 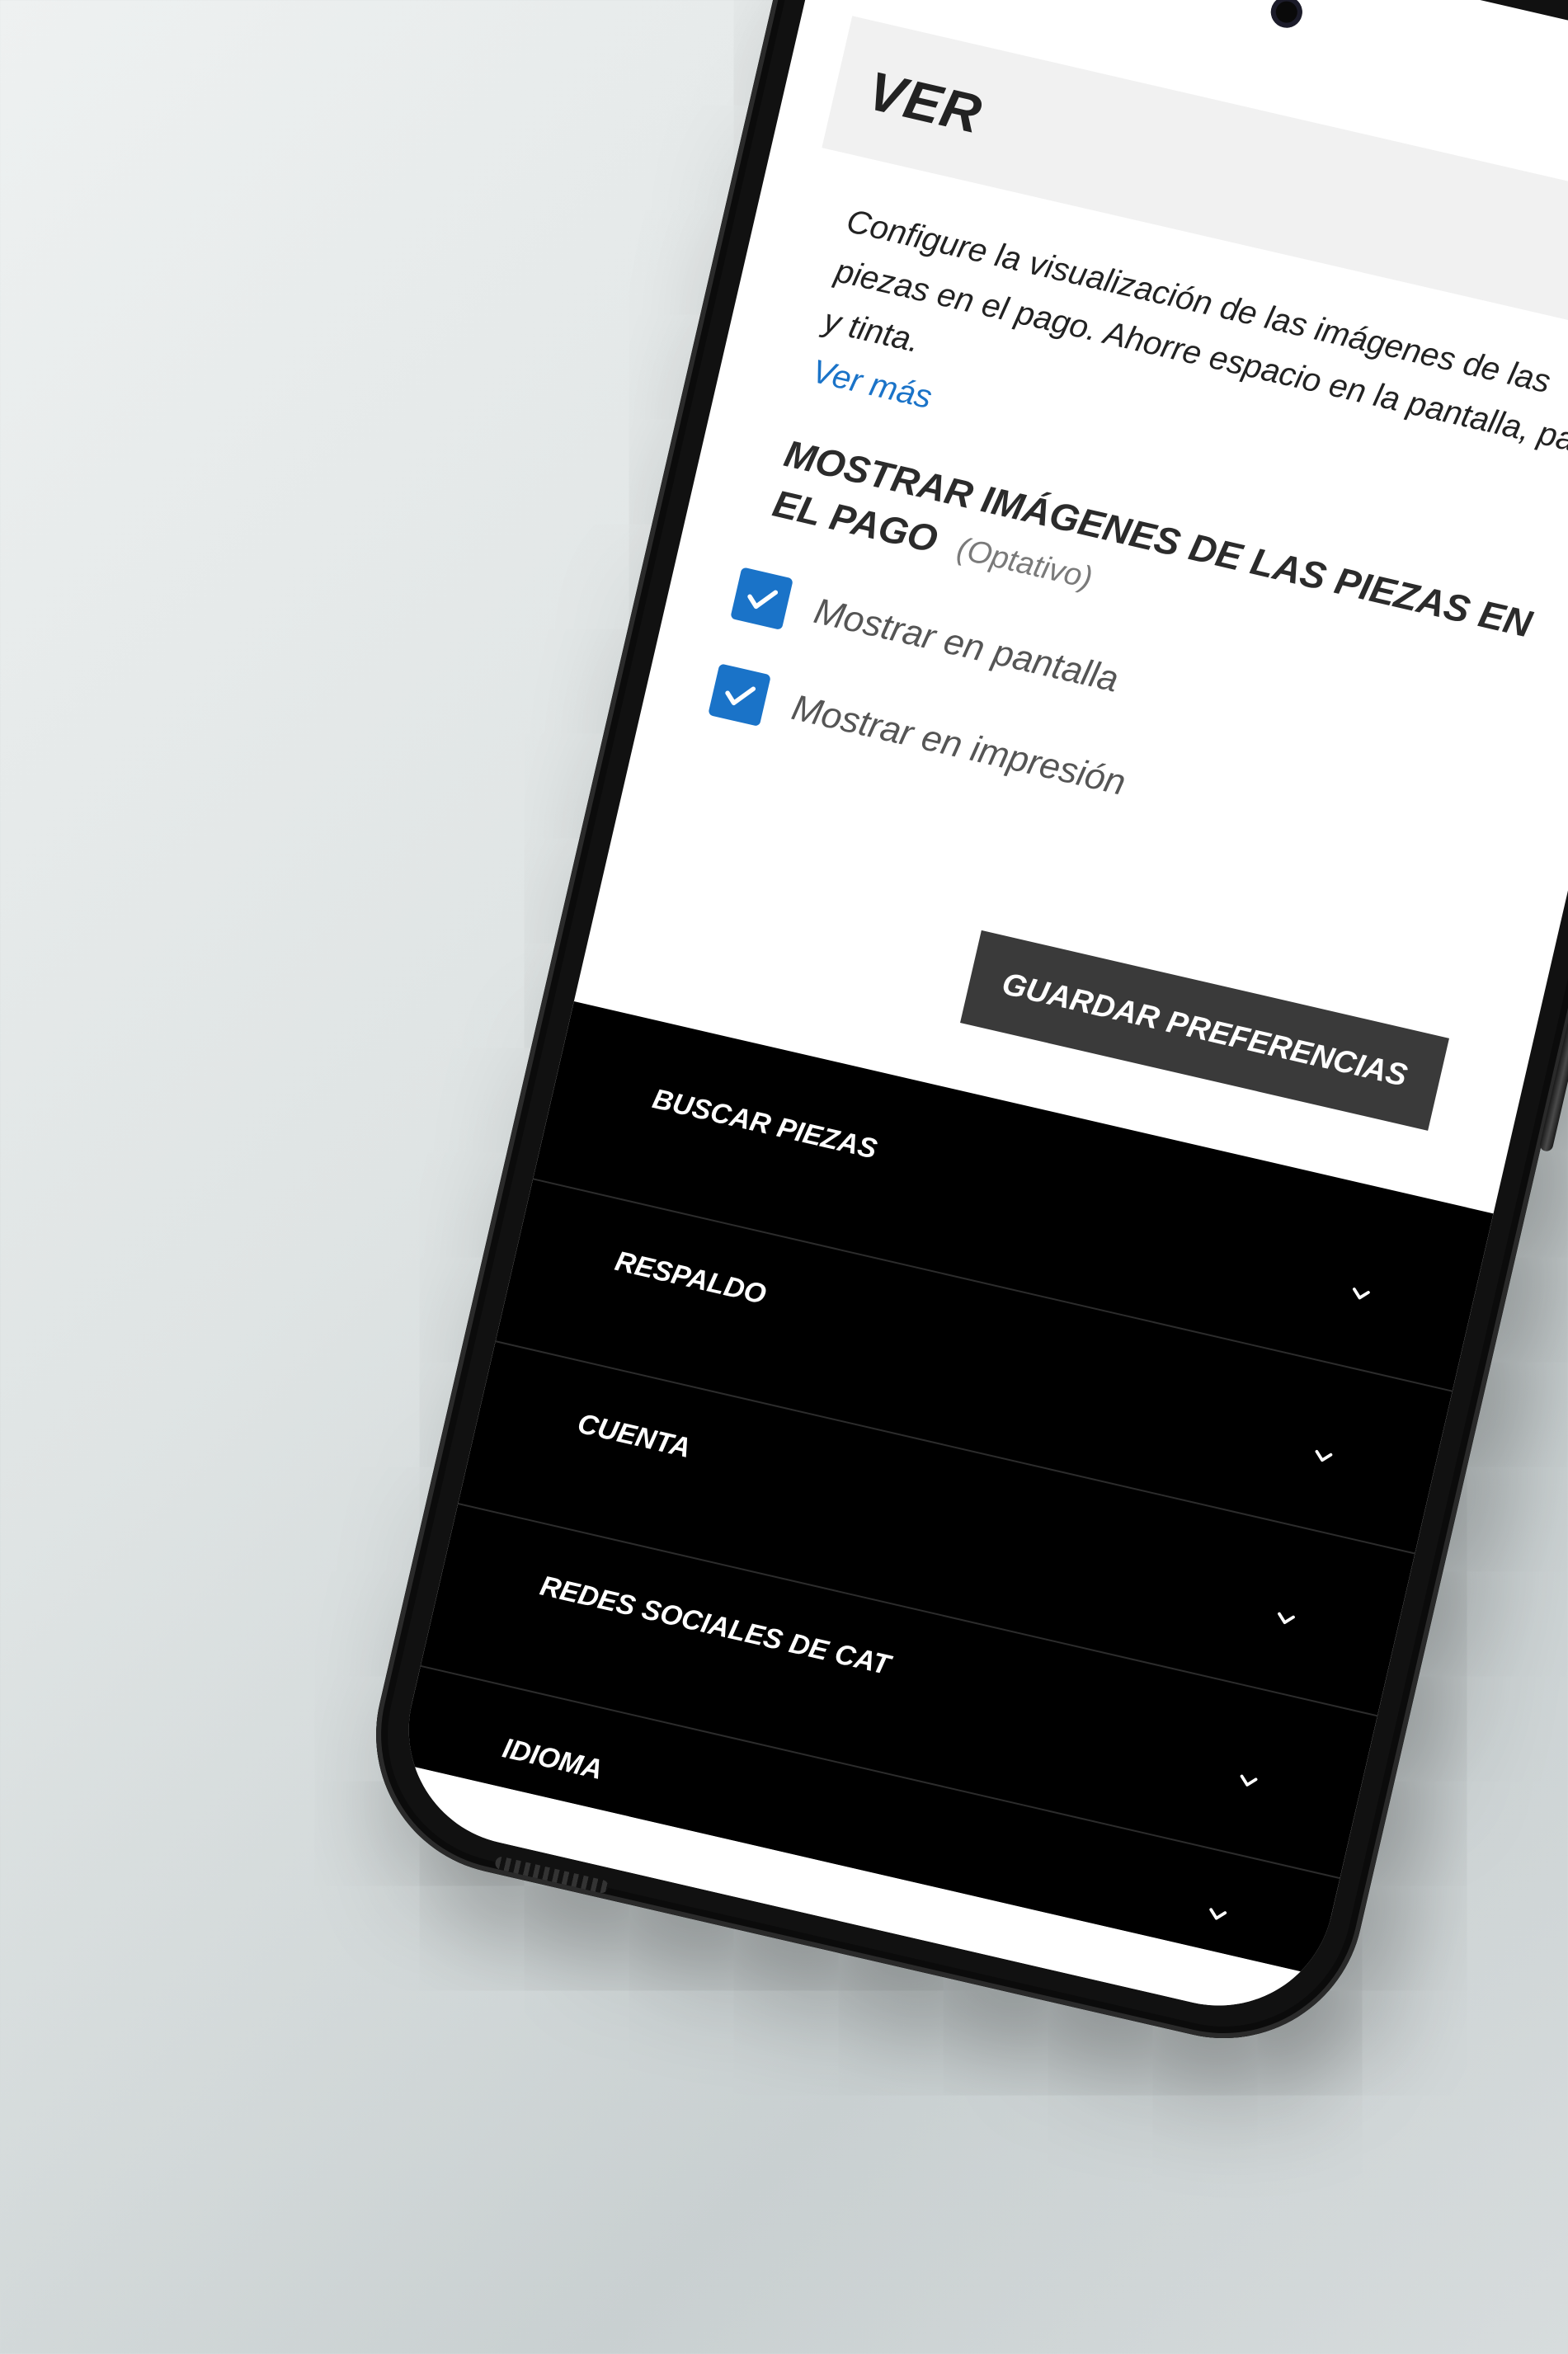 I want to click on footer-item-label: RESPALDO, so click(x=691, y=1278).